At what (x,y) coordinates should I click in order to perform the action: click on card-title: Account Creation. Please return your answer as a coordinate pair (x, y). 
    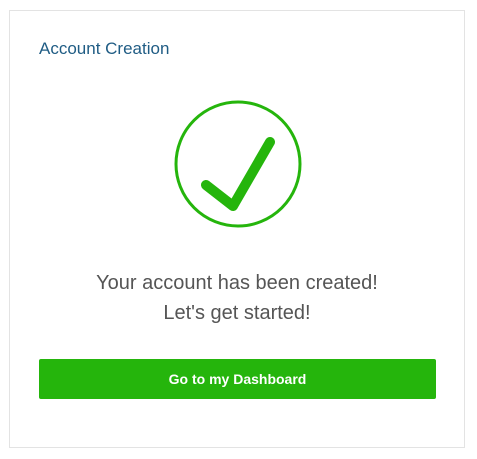
    Looking at the image, I should click on (104, 48).